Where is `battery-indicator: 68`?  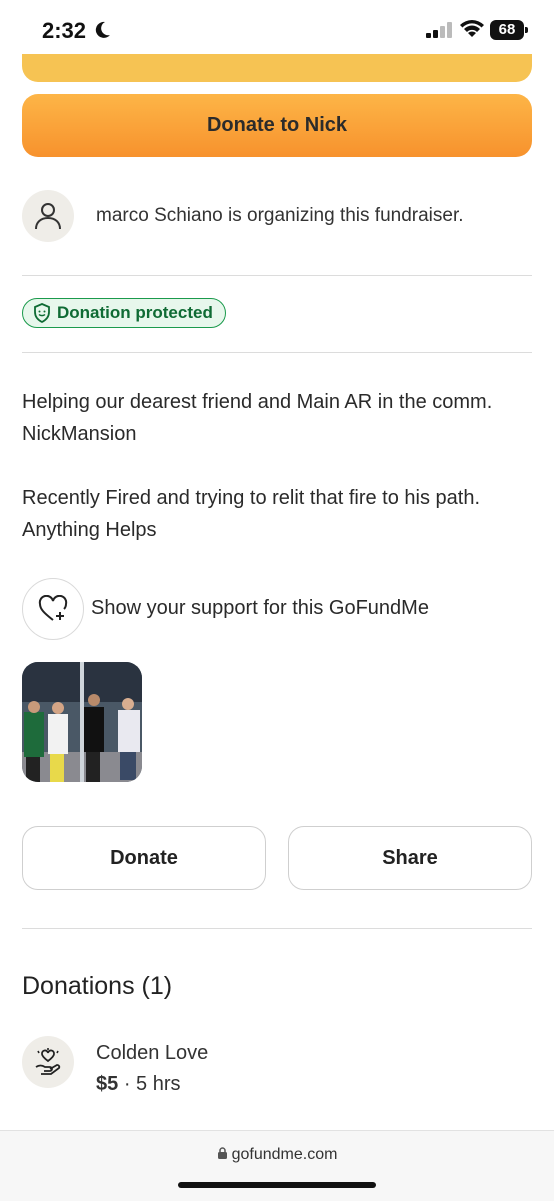
battery-indicator: 68 is located at coordinates (509, 30).